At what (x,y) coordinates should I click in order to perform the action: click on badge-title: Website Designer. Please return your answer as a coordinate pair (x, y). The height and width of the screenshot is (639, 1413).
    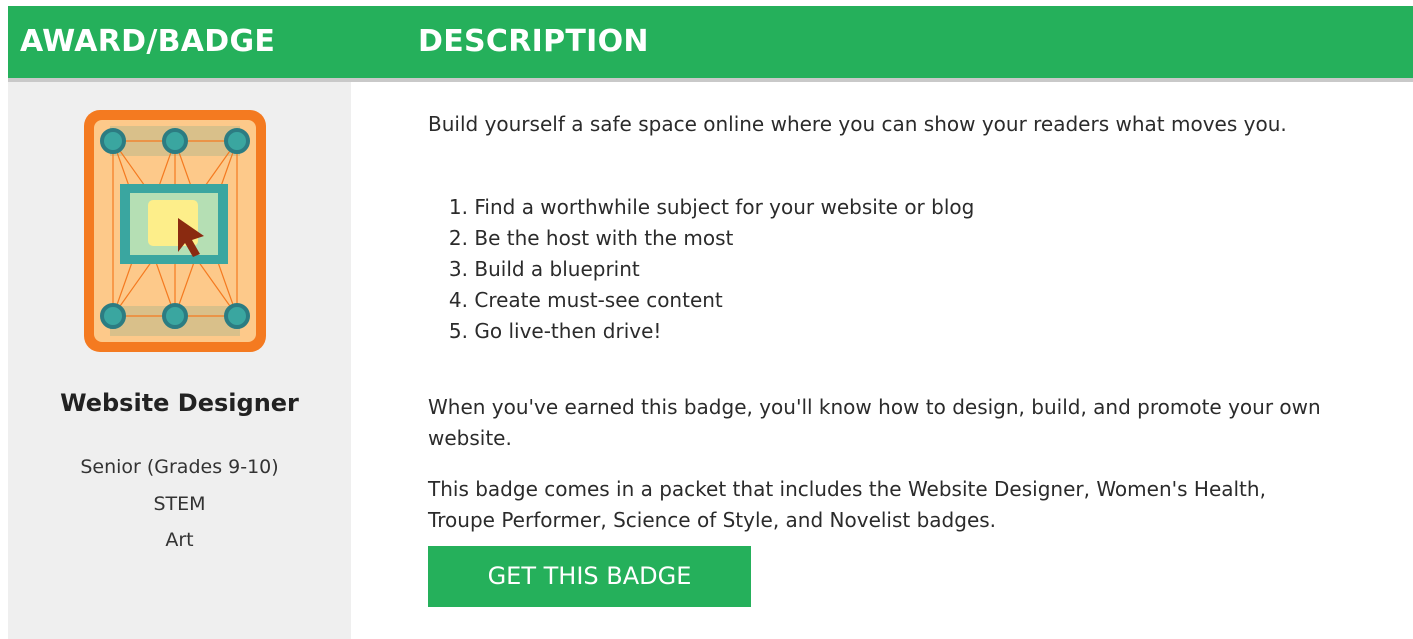
    Looking at the image, I should click on (179, 403).